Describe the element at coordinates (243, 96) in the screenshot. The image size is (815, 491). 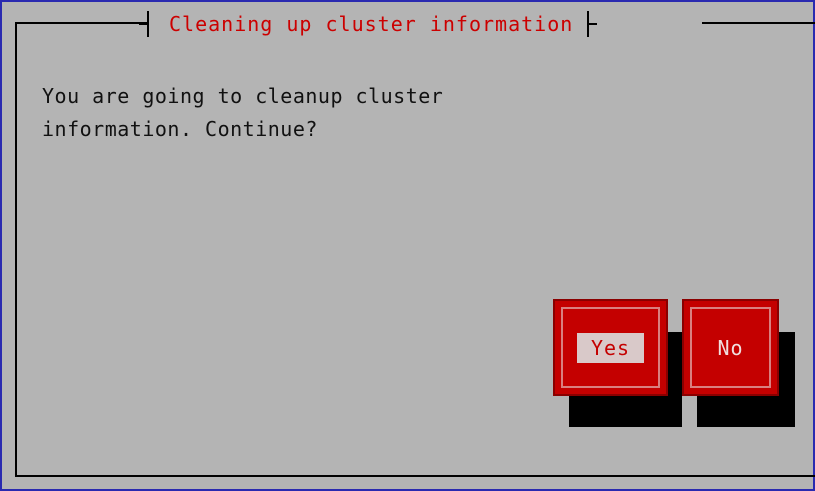
I see `message-line-1: You are going to cleanup cluster` at that location.